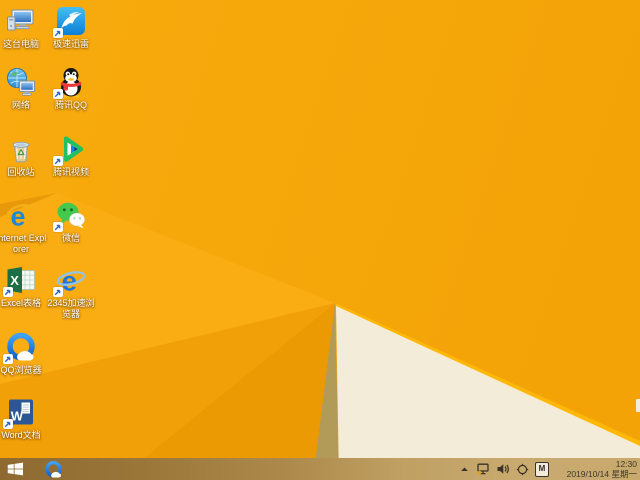 This screenshot has width=640, height=480. I want to click on desktop-icon-label: 2345加速浏览器, so click(71, 308).